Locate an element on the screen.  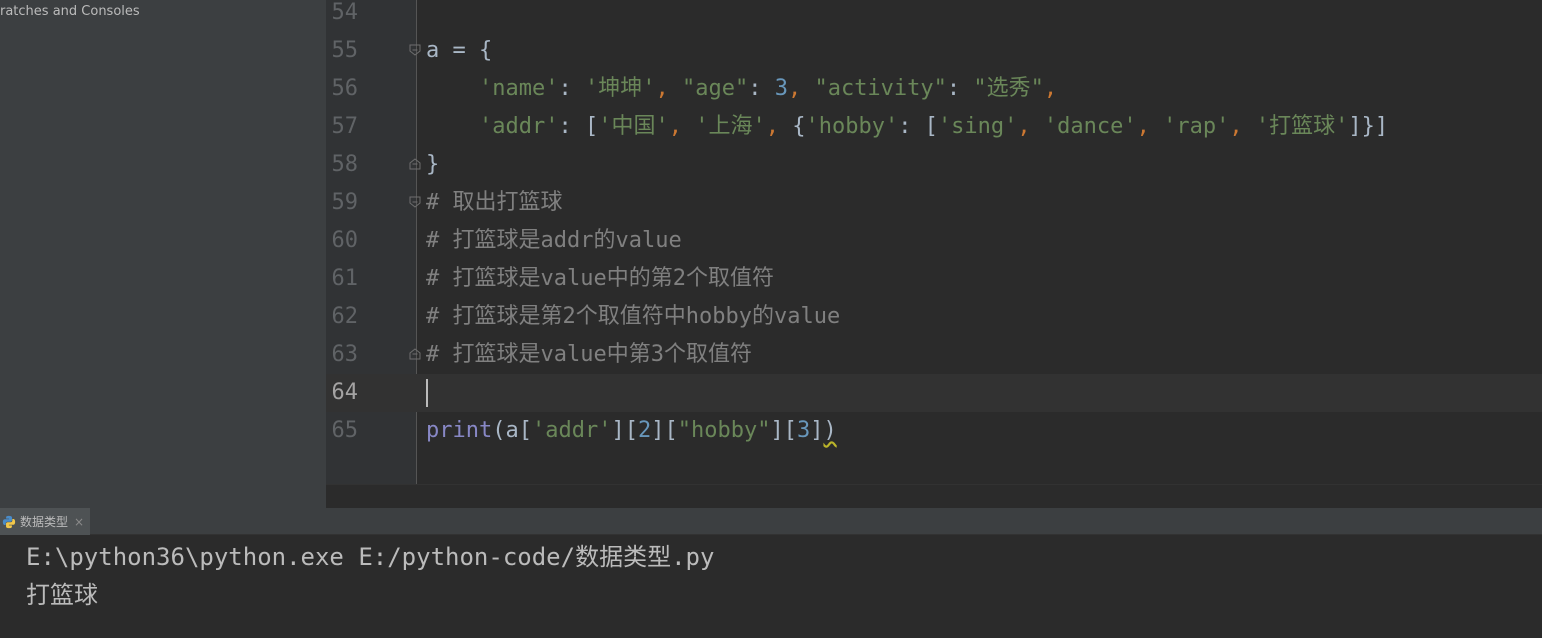
code-token: '上海' is located at coordinates (730, 126).